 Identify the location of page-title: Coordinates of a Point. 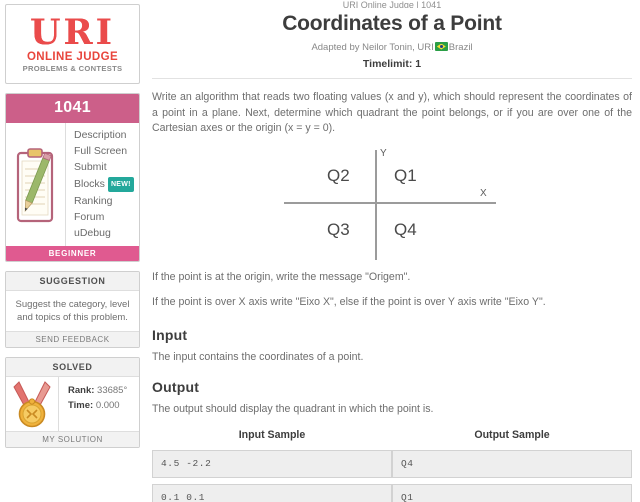
(392, 23).